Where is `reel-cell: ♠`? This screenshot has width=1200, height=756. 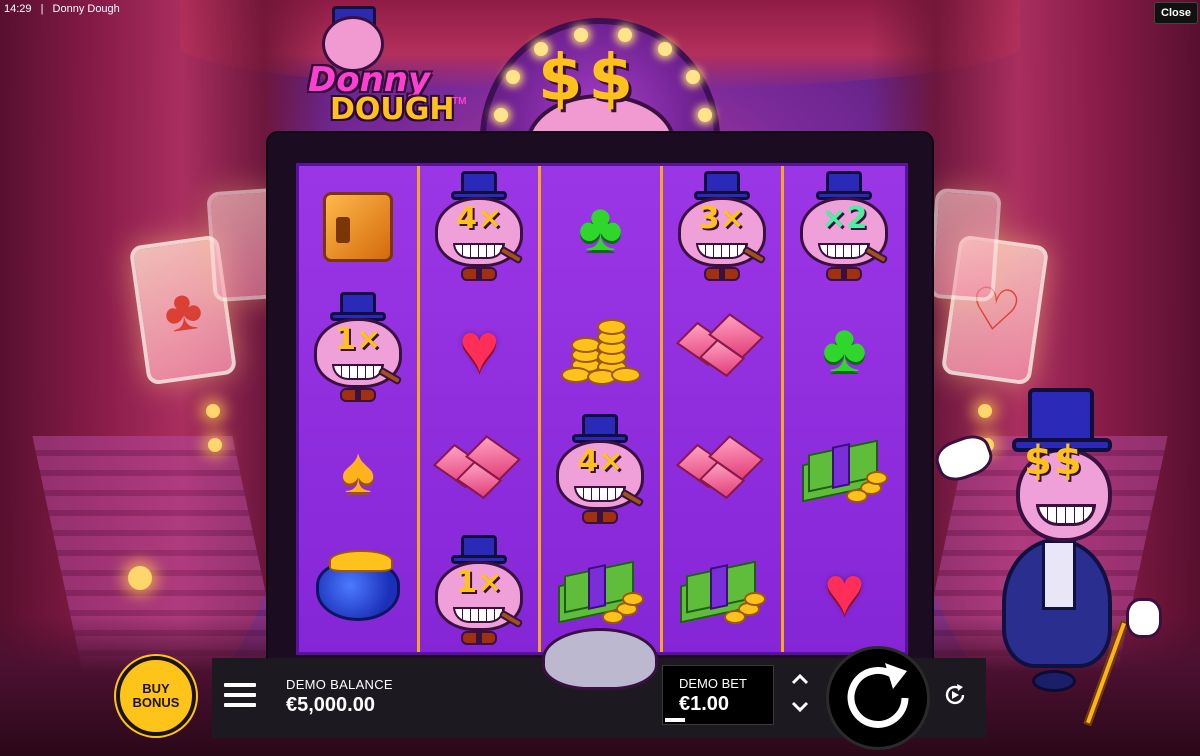
reel-cell: ♠ is located at coordinates (358, 470).